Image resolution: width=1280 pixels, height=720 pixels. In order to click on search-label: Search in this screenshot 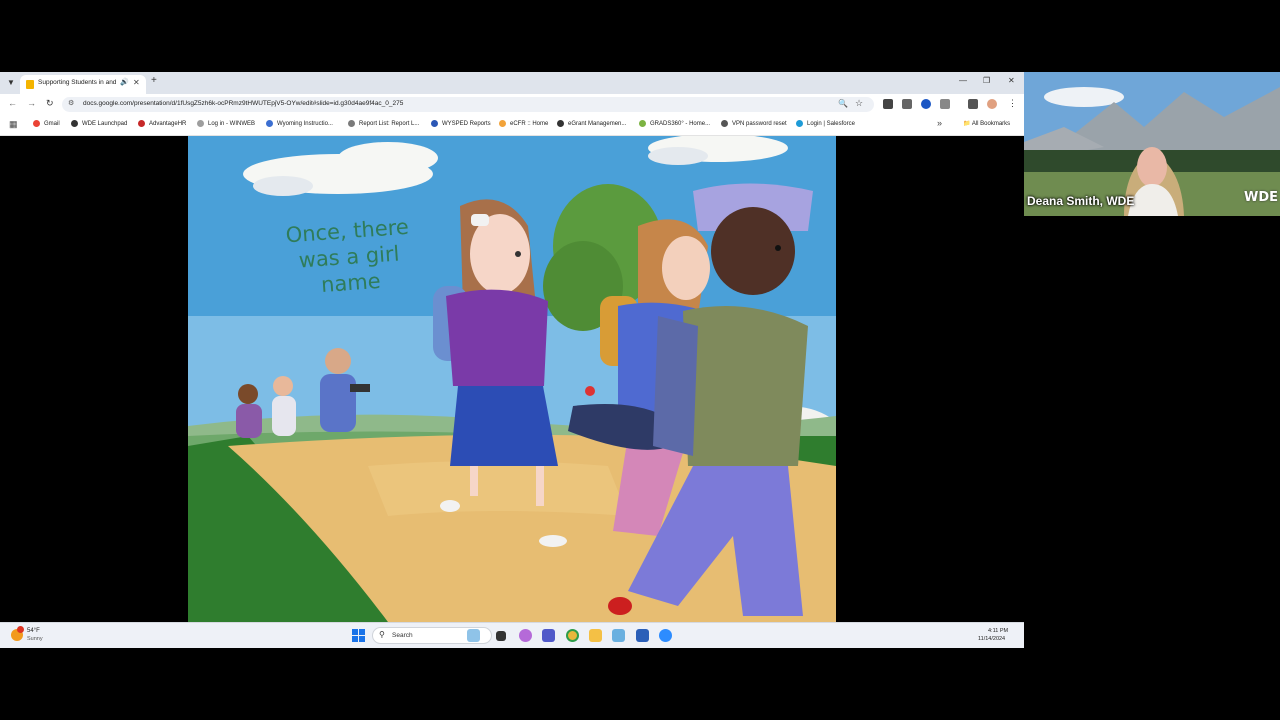, I will do `click(402, 635)`.